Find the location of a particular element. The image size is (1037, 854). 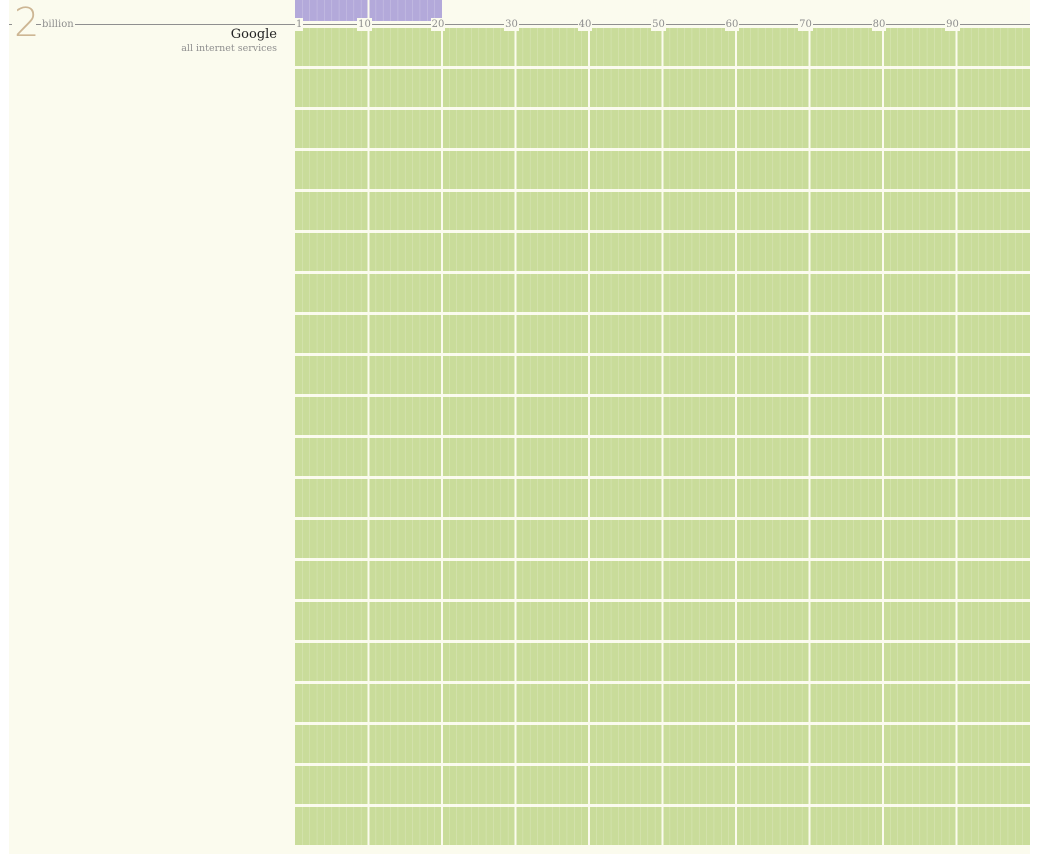

x-tick-label: 50 is located at coordinates (658, 24).